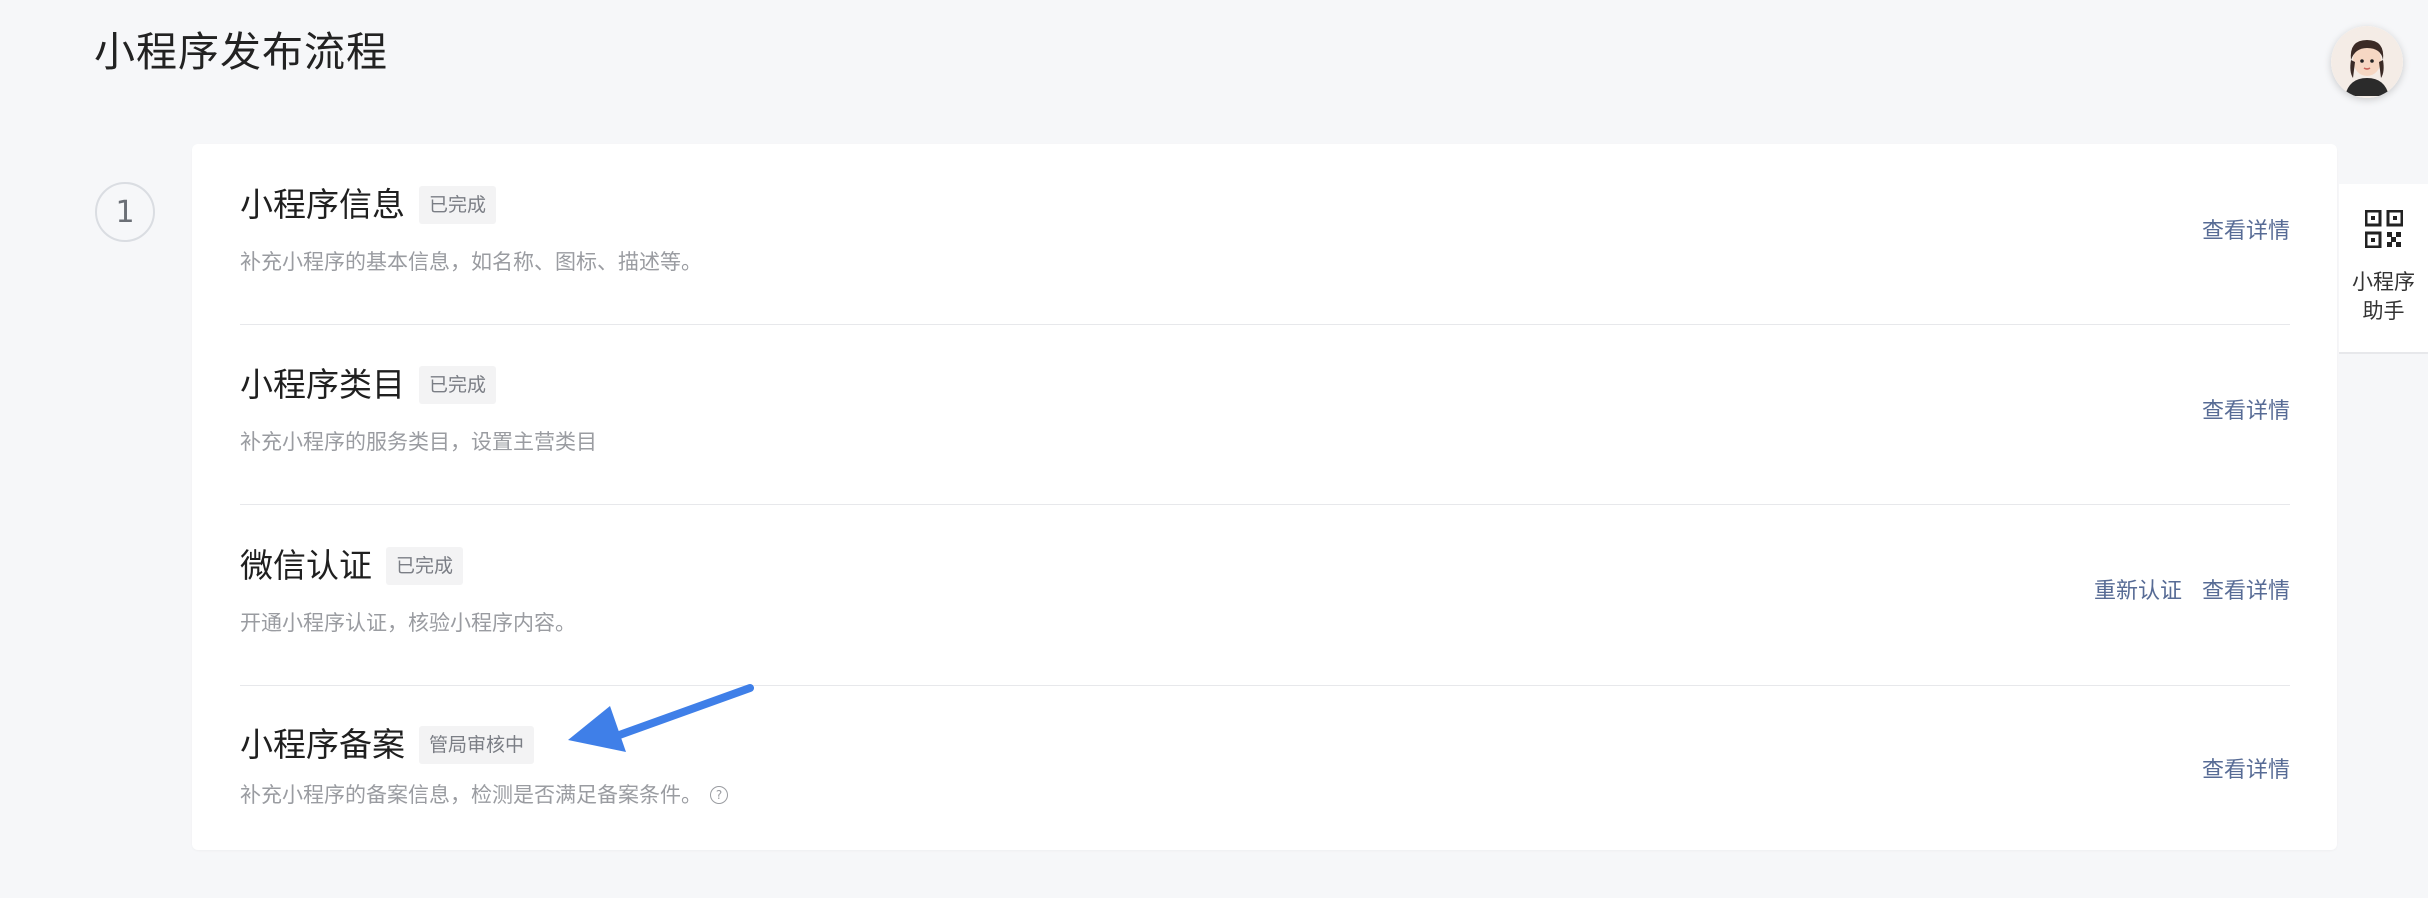 This screenshot has width=2428, height=898. I want to click on qr-code-icon, so click(2383, 229).